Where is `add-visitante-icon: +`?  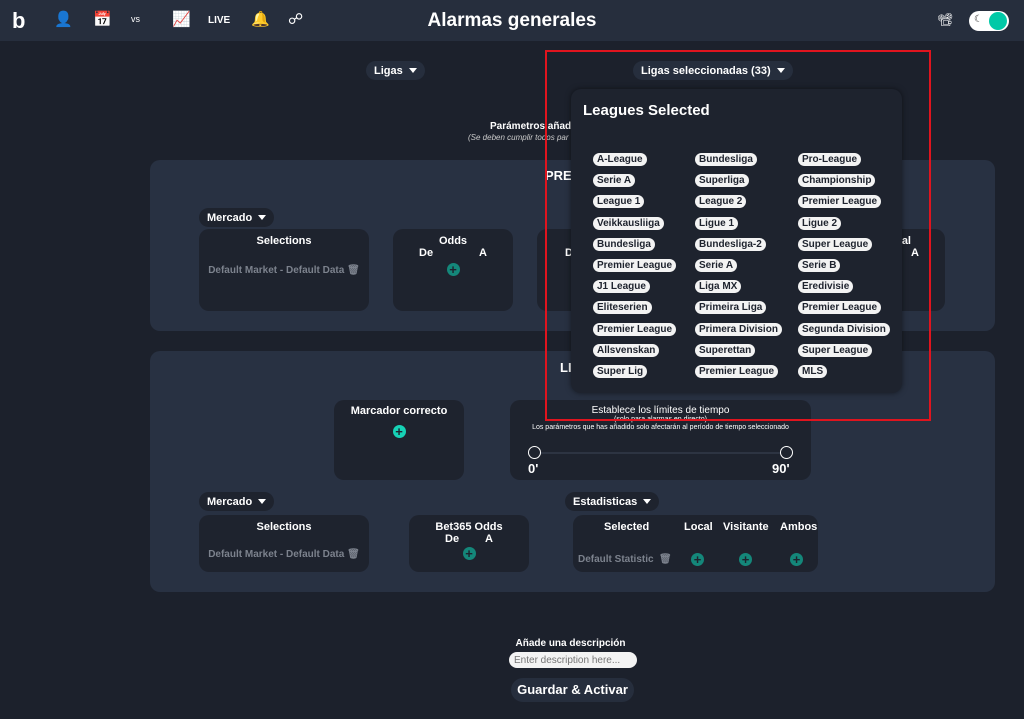
add-visitante-icon: + is located at coordinates (745, 559).